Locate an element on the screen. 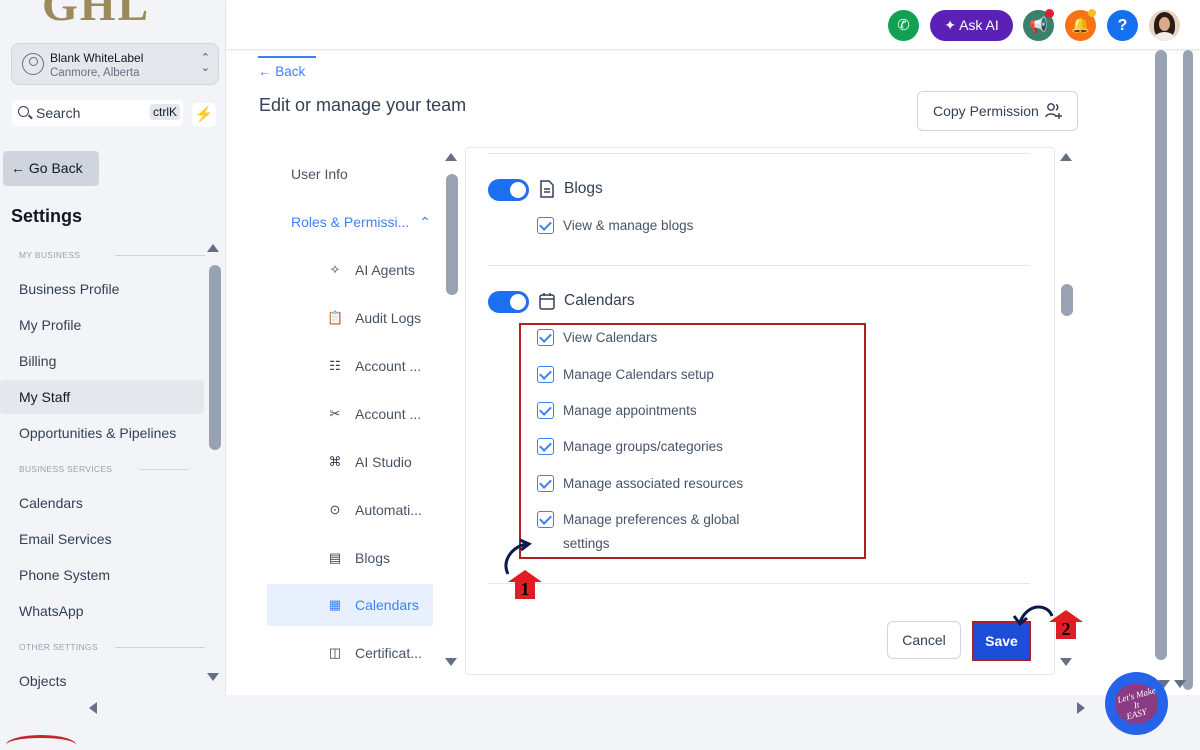 Image resolution: width=1200 pixels, height=750 pixels. watermark-badge: Let's Make It EASY is located at coordinates (1136, 703).